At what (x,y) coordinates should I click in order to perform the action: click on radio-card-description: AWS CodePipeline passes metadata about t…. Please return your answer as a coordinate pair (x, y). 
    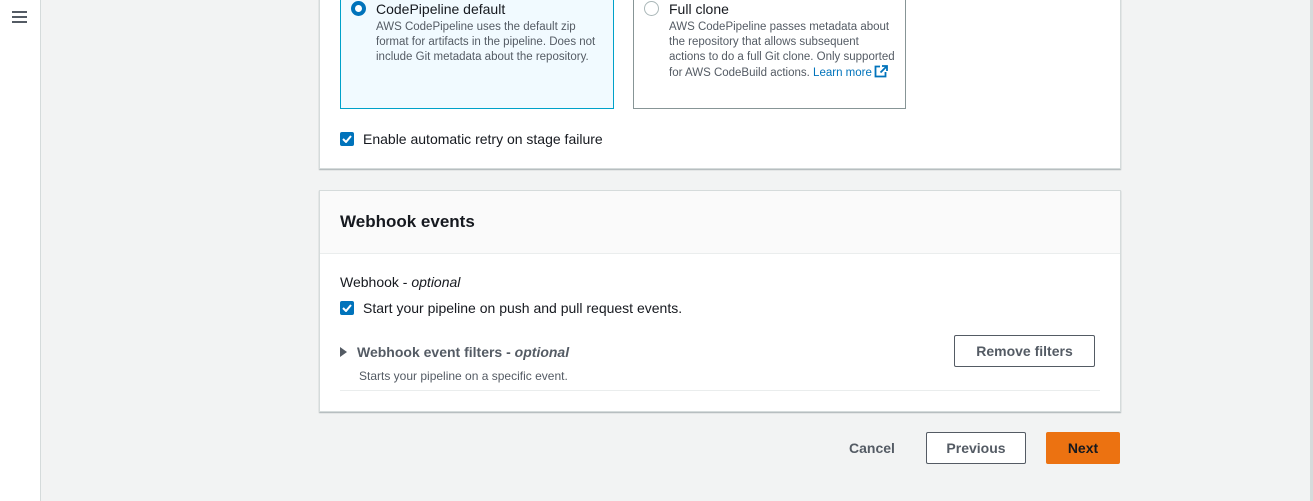
    Looking at the image, I should click on (787, 50).